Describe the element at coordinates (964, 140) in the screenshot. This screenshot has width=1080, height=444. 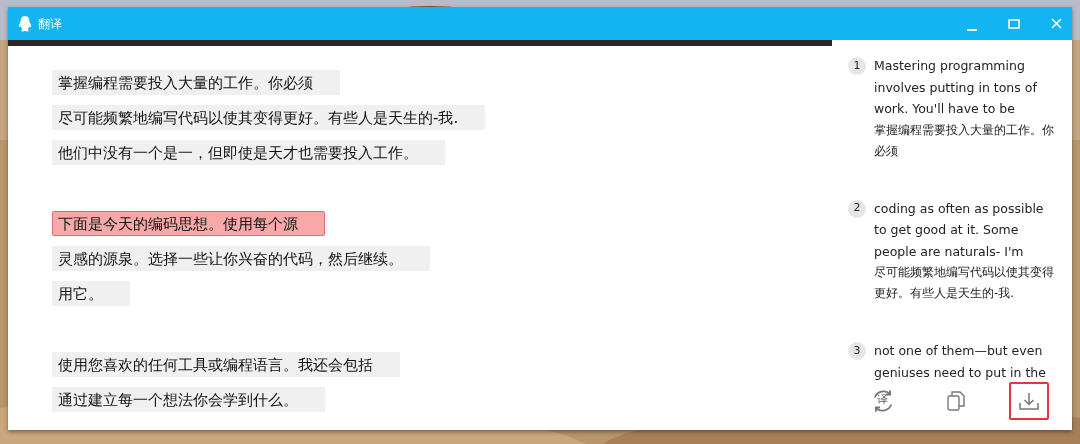
I see `translated-text: 掌握编程需要投入大量的工作。你必须` at that location.